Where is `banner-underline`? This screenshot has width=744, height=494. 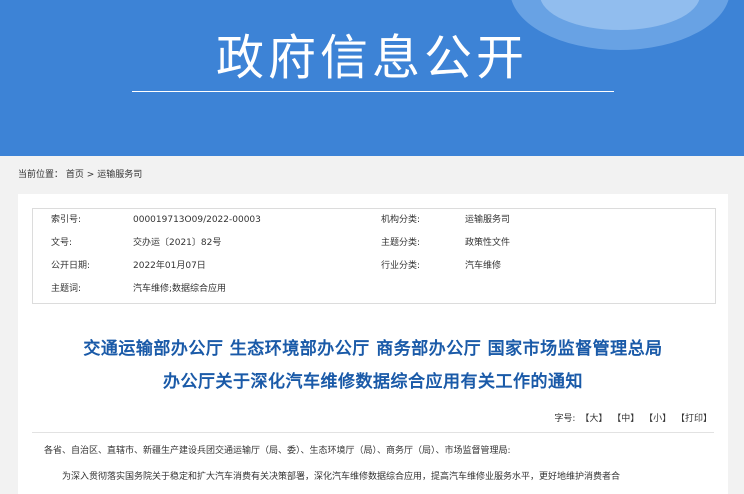 banner-underline is located at coordinates (373, 91).